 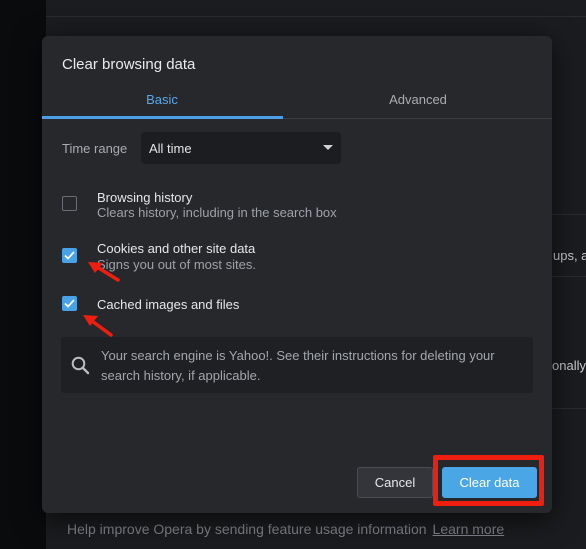 What do you see at coordinates (418, 105) in the screenshot?
I see `tab-advanced: Advanced` at bounding box center [418, 105].